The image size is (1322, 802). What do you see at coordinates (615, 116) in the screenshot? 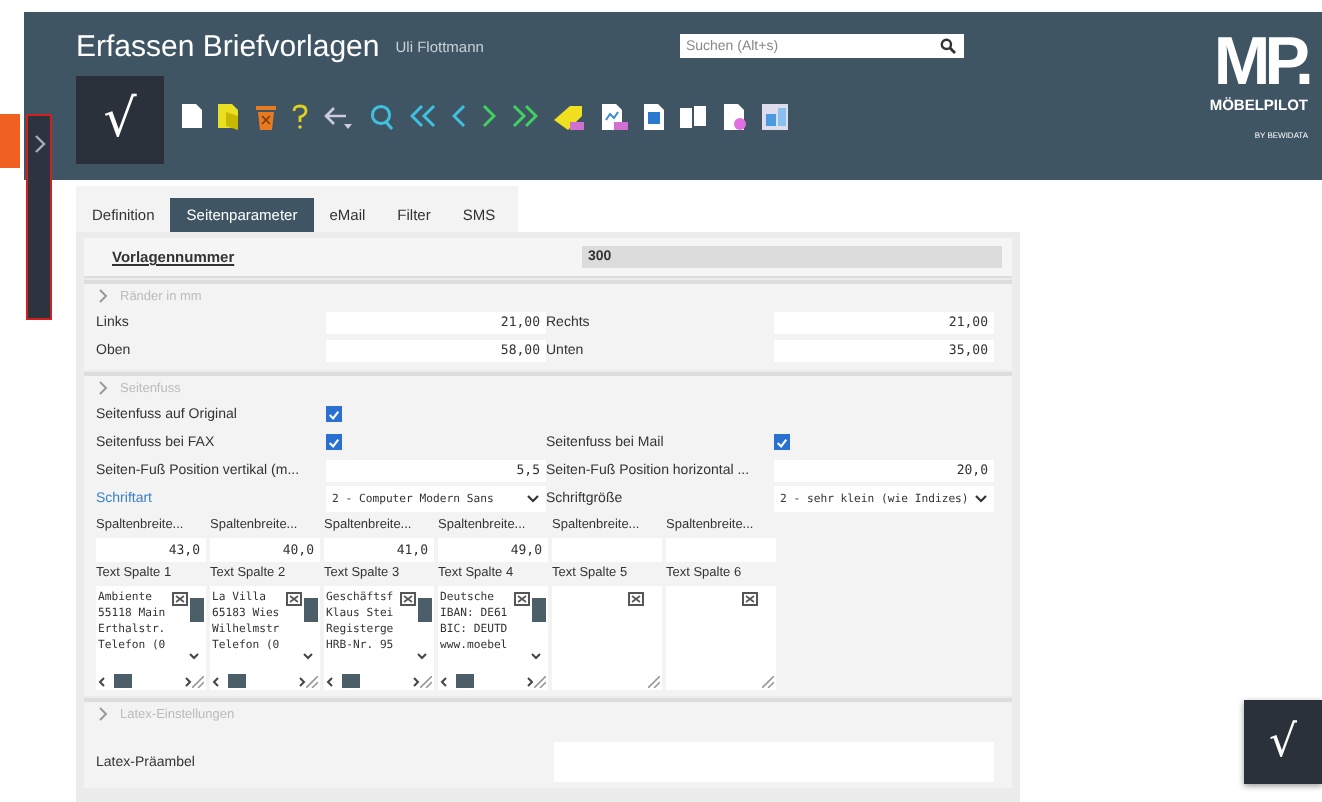
I see `chart-document-icon` at bounding box center [615, 116].